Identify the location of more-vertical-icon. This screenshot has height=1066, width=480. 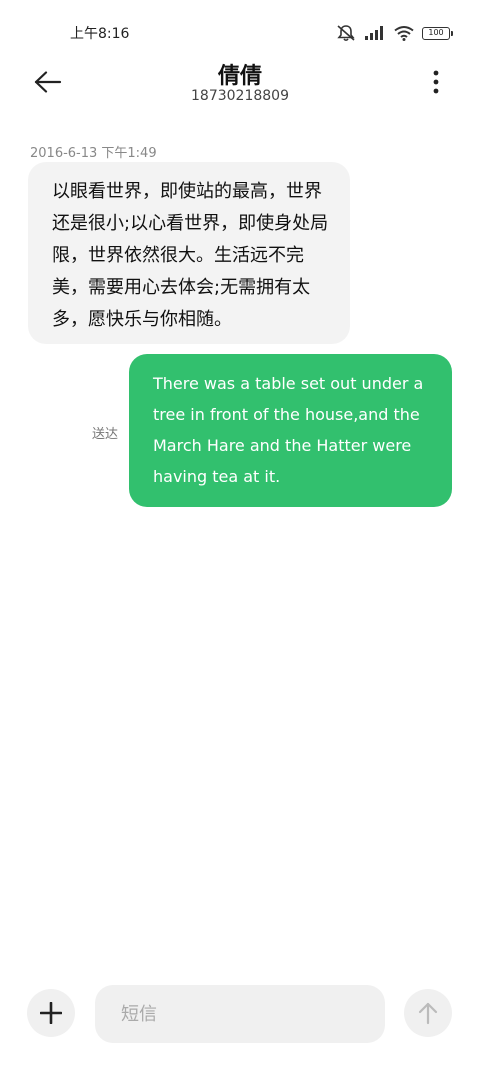
(436, 82).